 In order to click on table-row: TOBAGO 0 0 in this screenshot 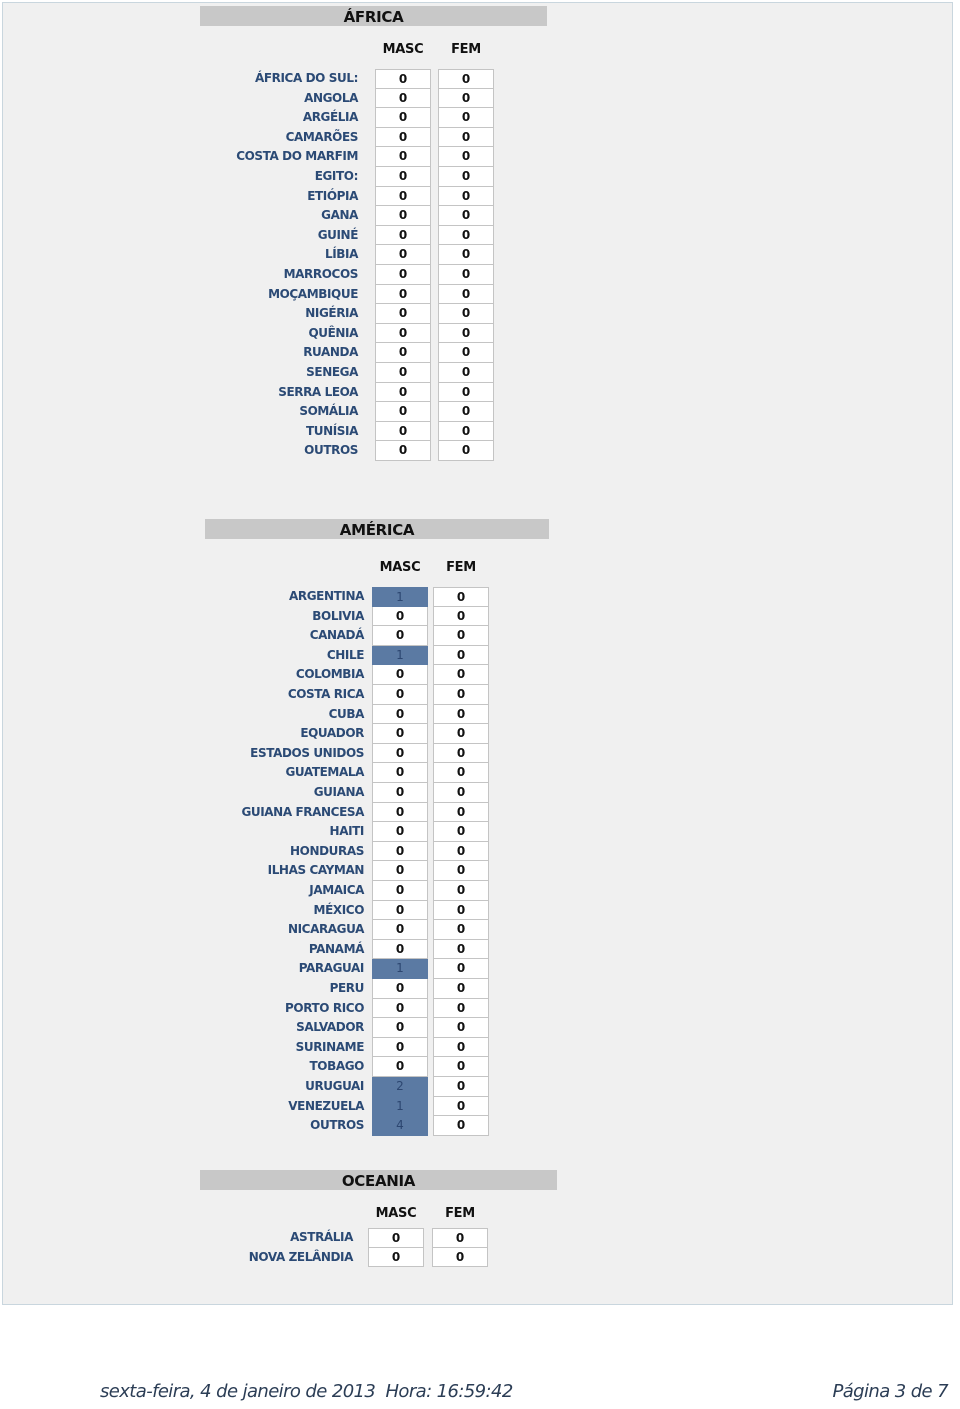, I will do `click(480, 1067)`.